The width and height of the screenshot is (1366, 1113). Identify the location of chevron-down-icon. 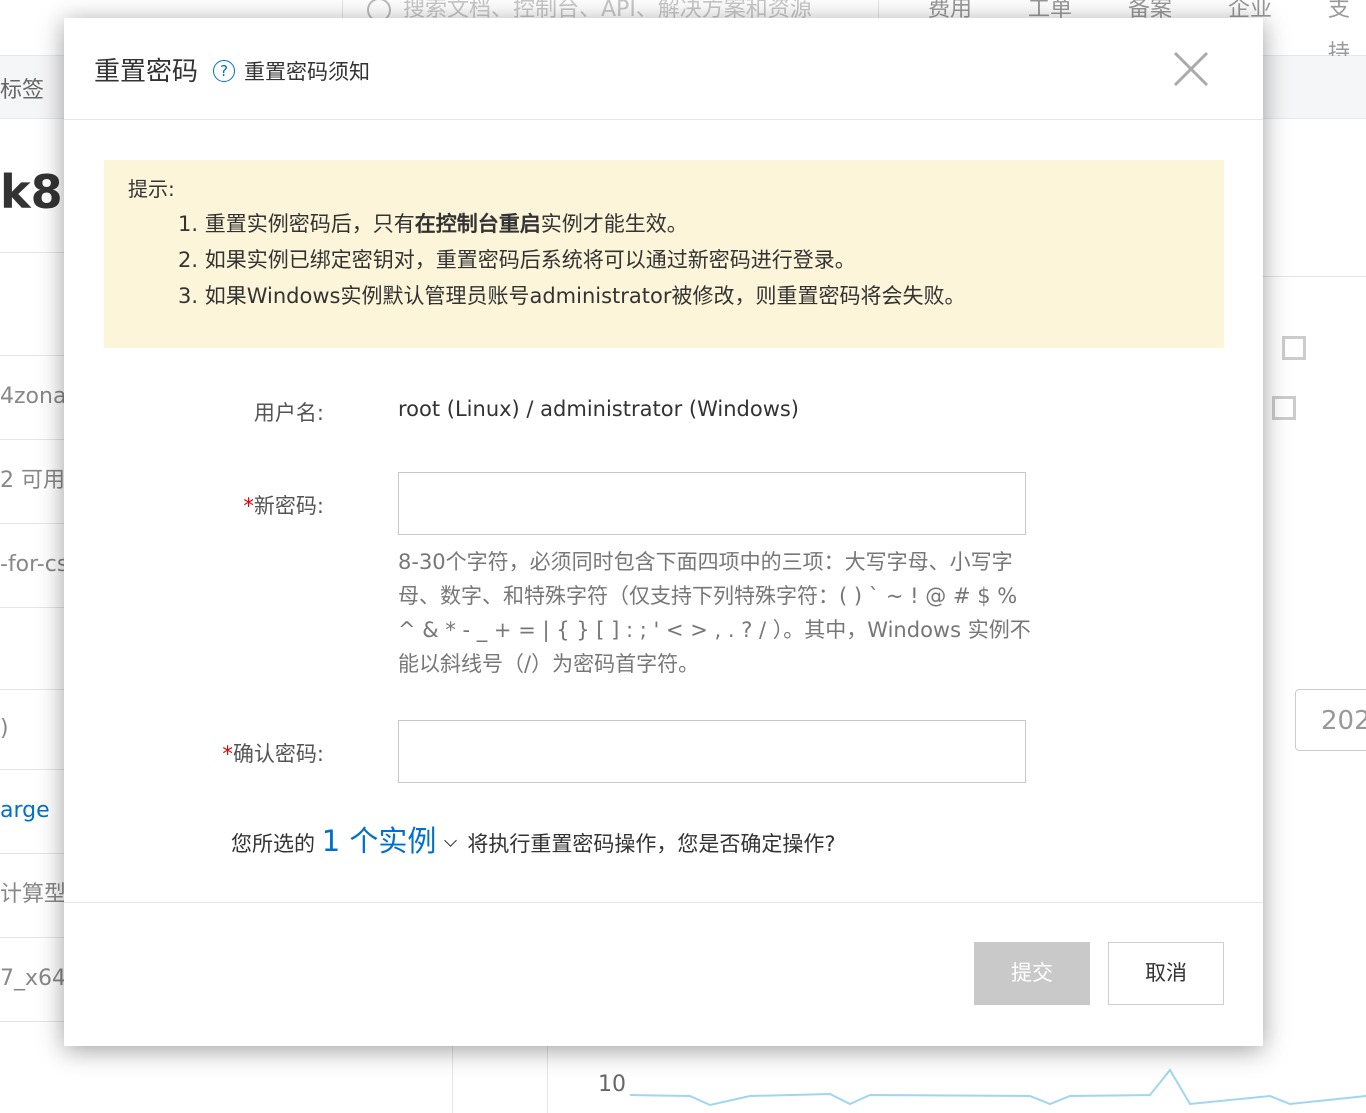
(451, 840).